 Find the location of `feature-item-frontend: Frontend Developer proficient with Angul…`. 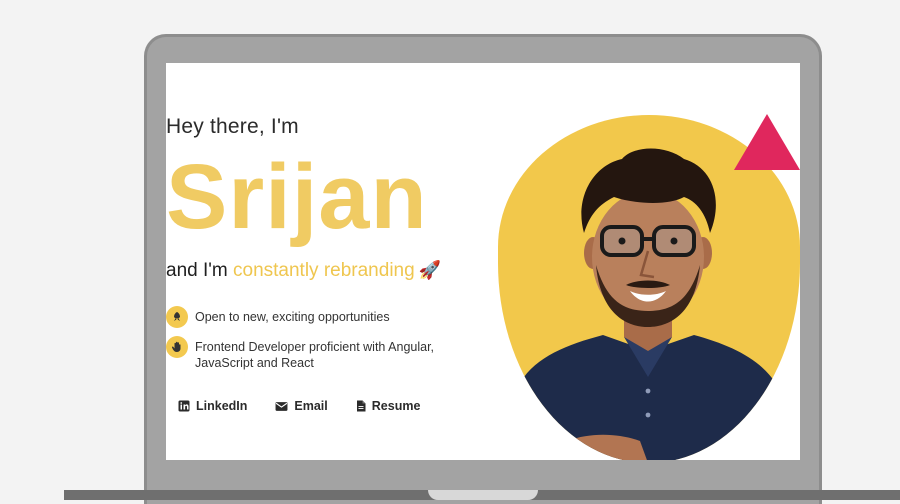

feature-item-frontend: Frontend Developer proficient with Angul… is located at coordinates (311, 353).